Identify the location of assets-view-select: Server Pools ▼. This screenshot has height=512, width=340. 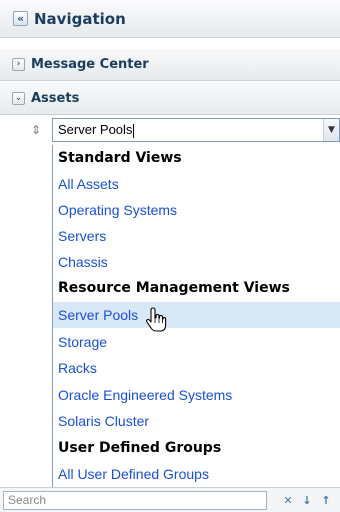
(196, 130).